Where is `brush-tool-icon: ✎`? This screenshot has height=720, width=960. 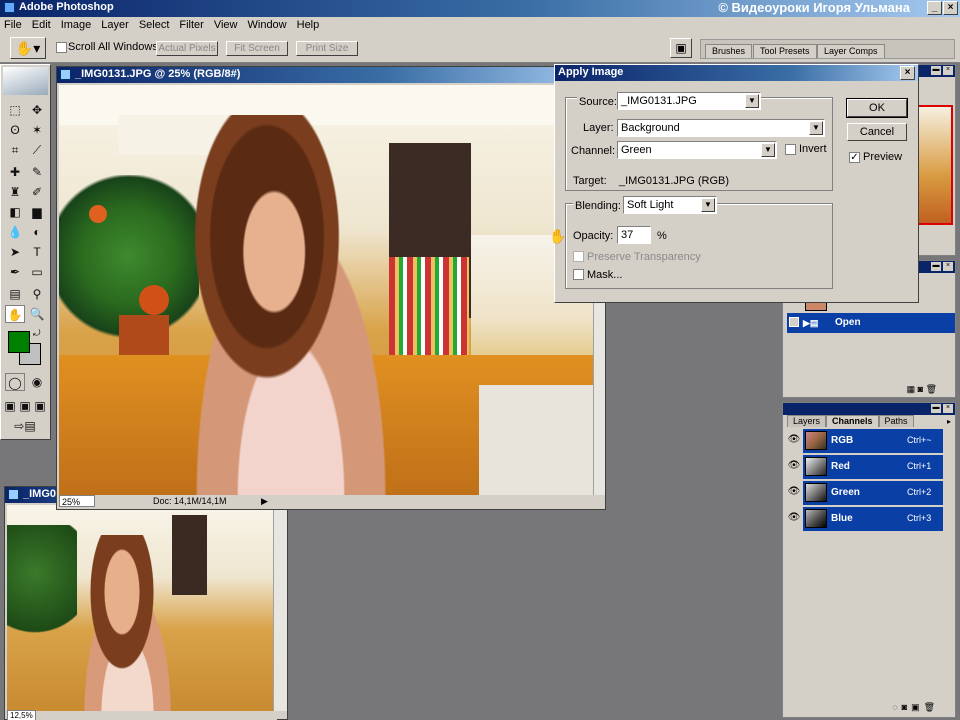 brush-tool-icon: ✎ is located at coordinates (37, 172).